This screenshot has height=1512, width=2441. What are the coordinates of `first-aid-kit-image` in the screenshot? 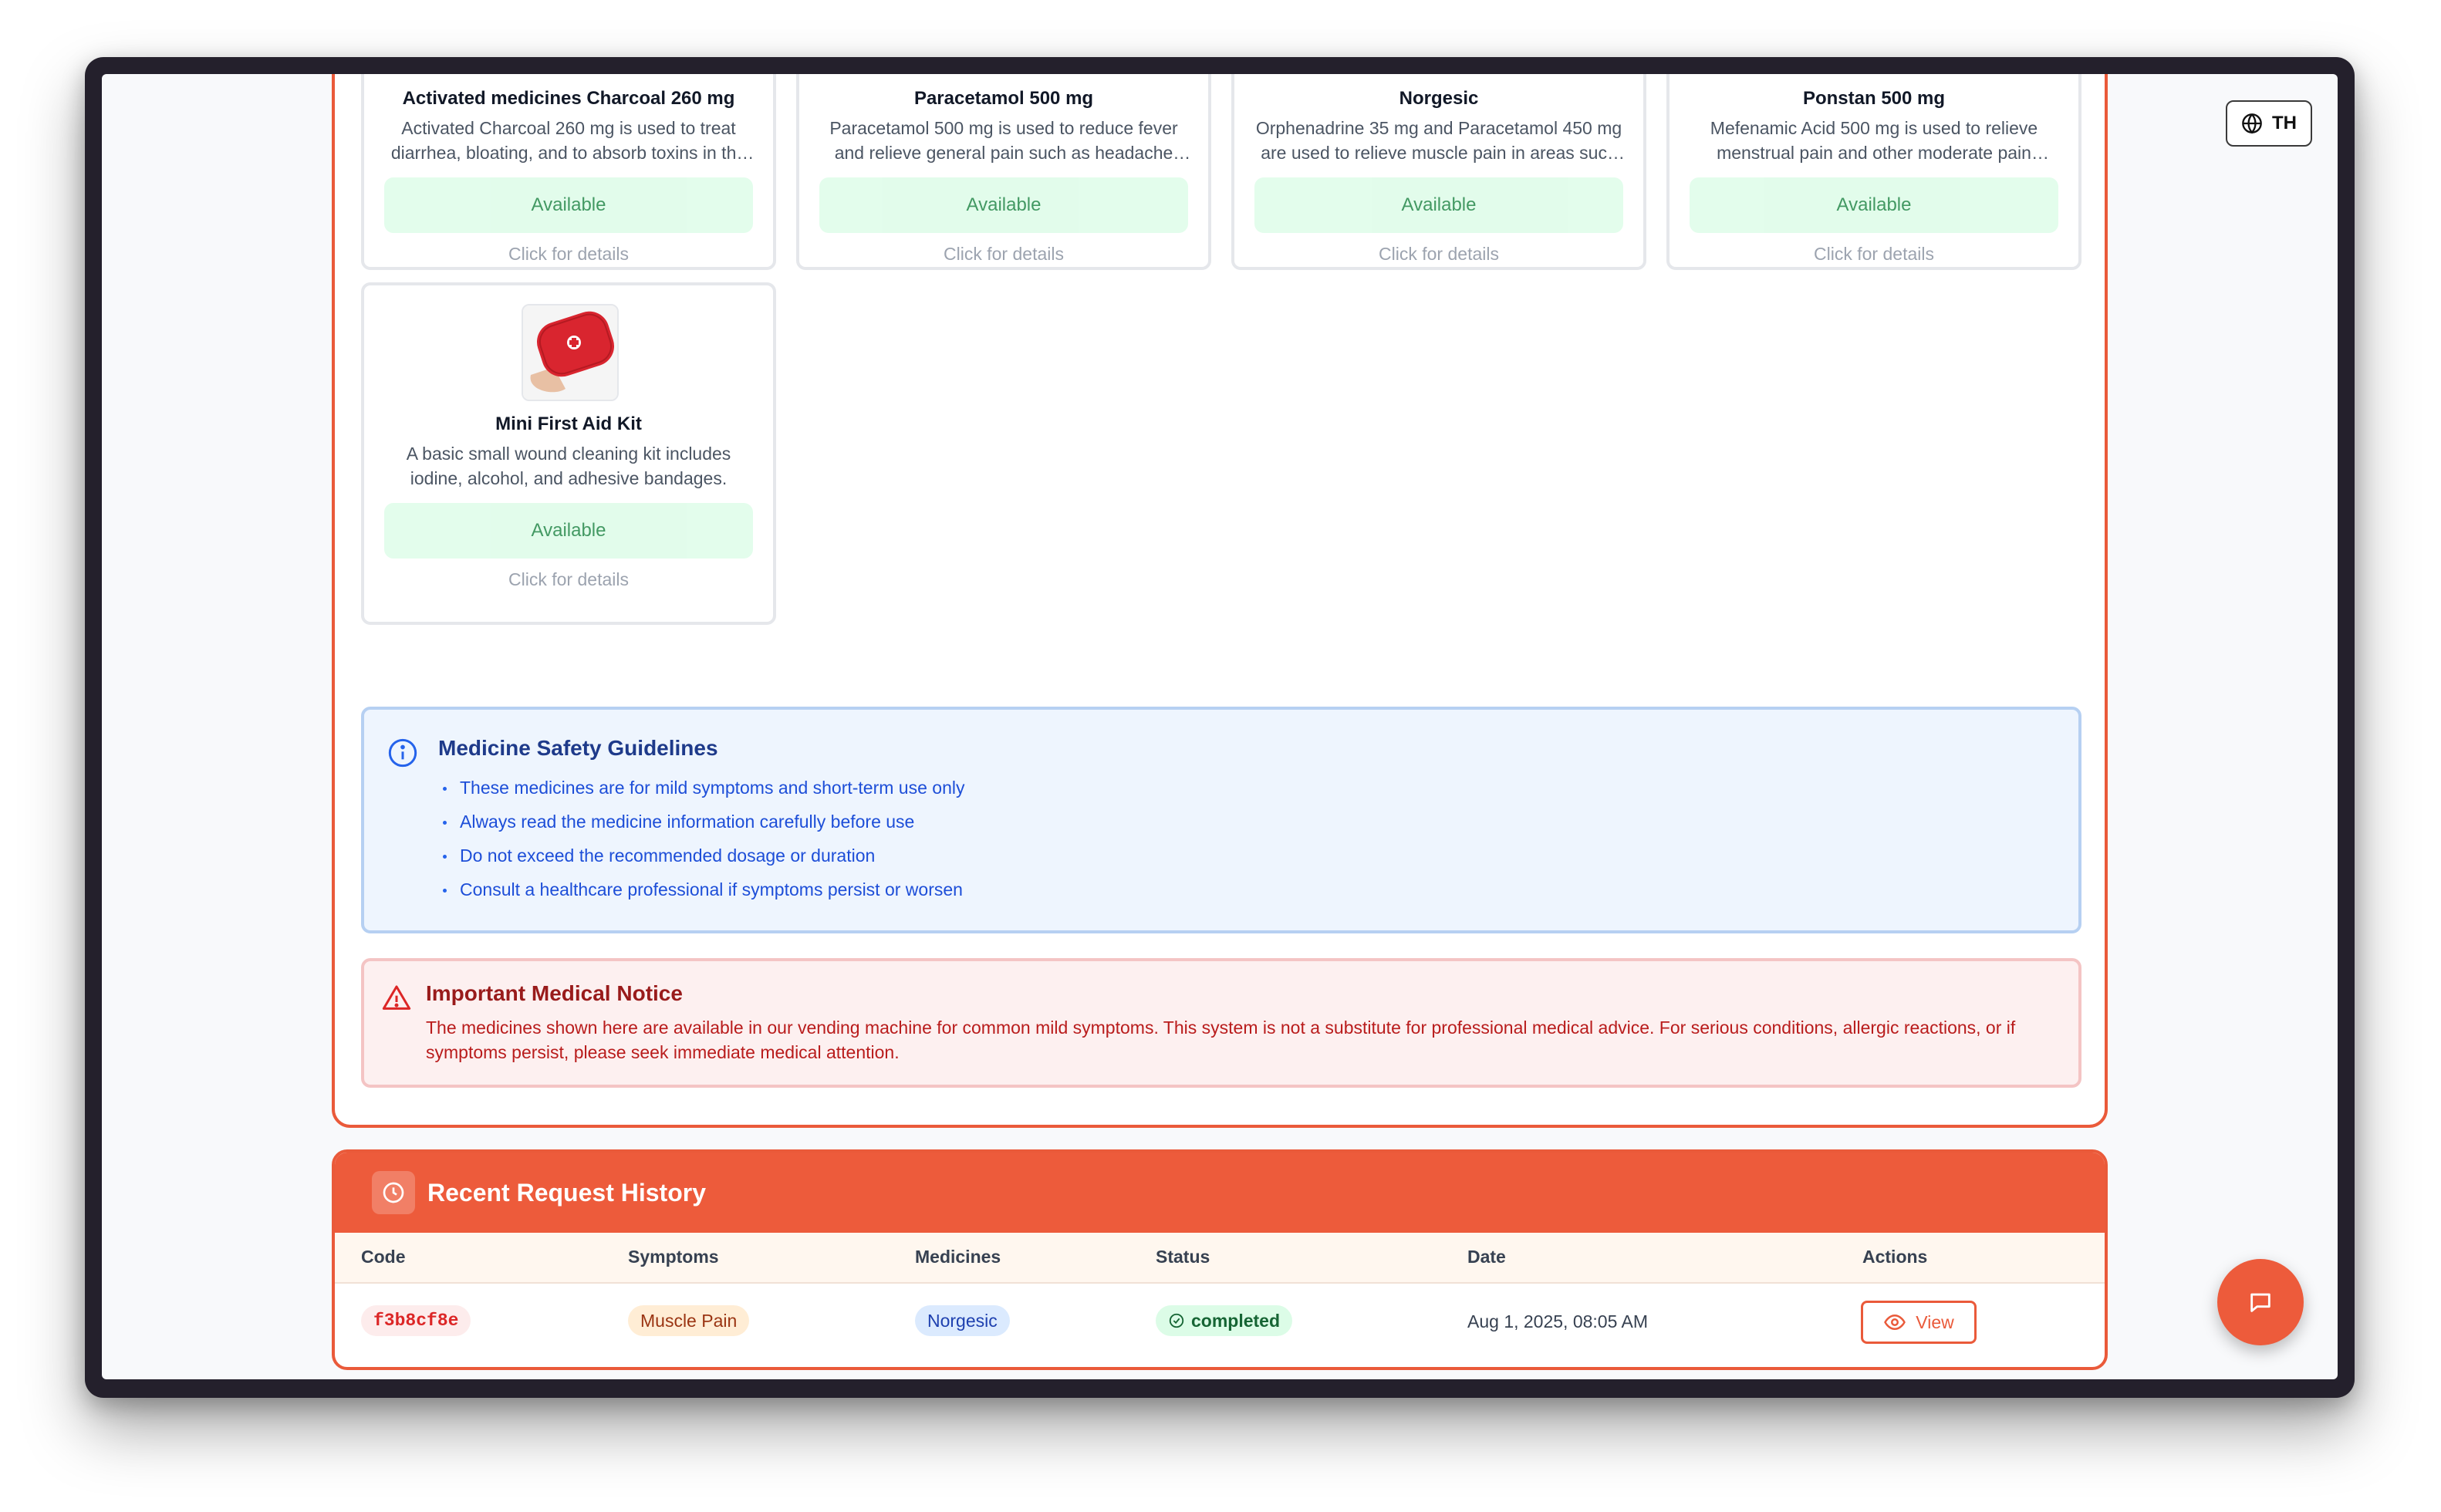 It's located at (570, 352).